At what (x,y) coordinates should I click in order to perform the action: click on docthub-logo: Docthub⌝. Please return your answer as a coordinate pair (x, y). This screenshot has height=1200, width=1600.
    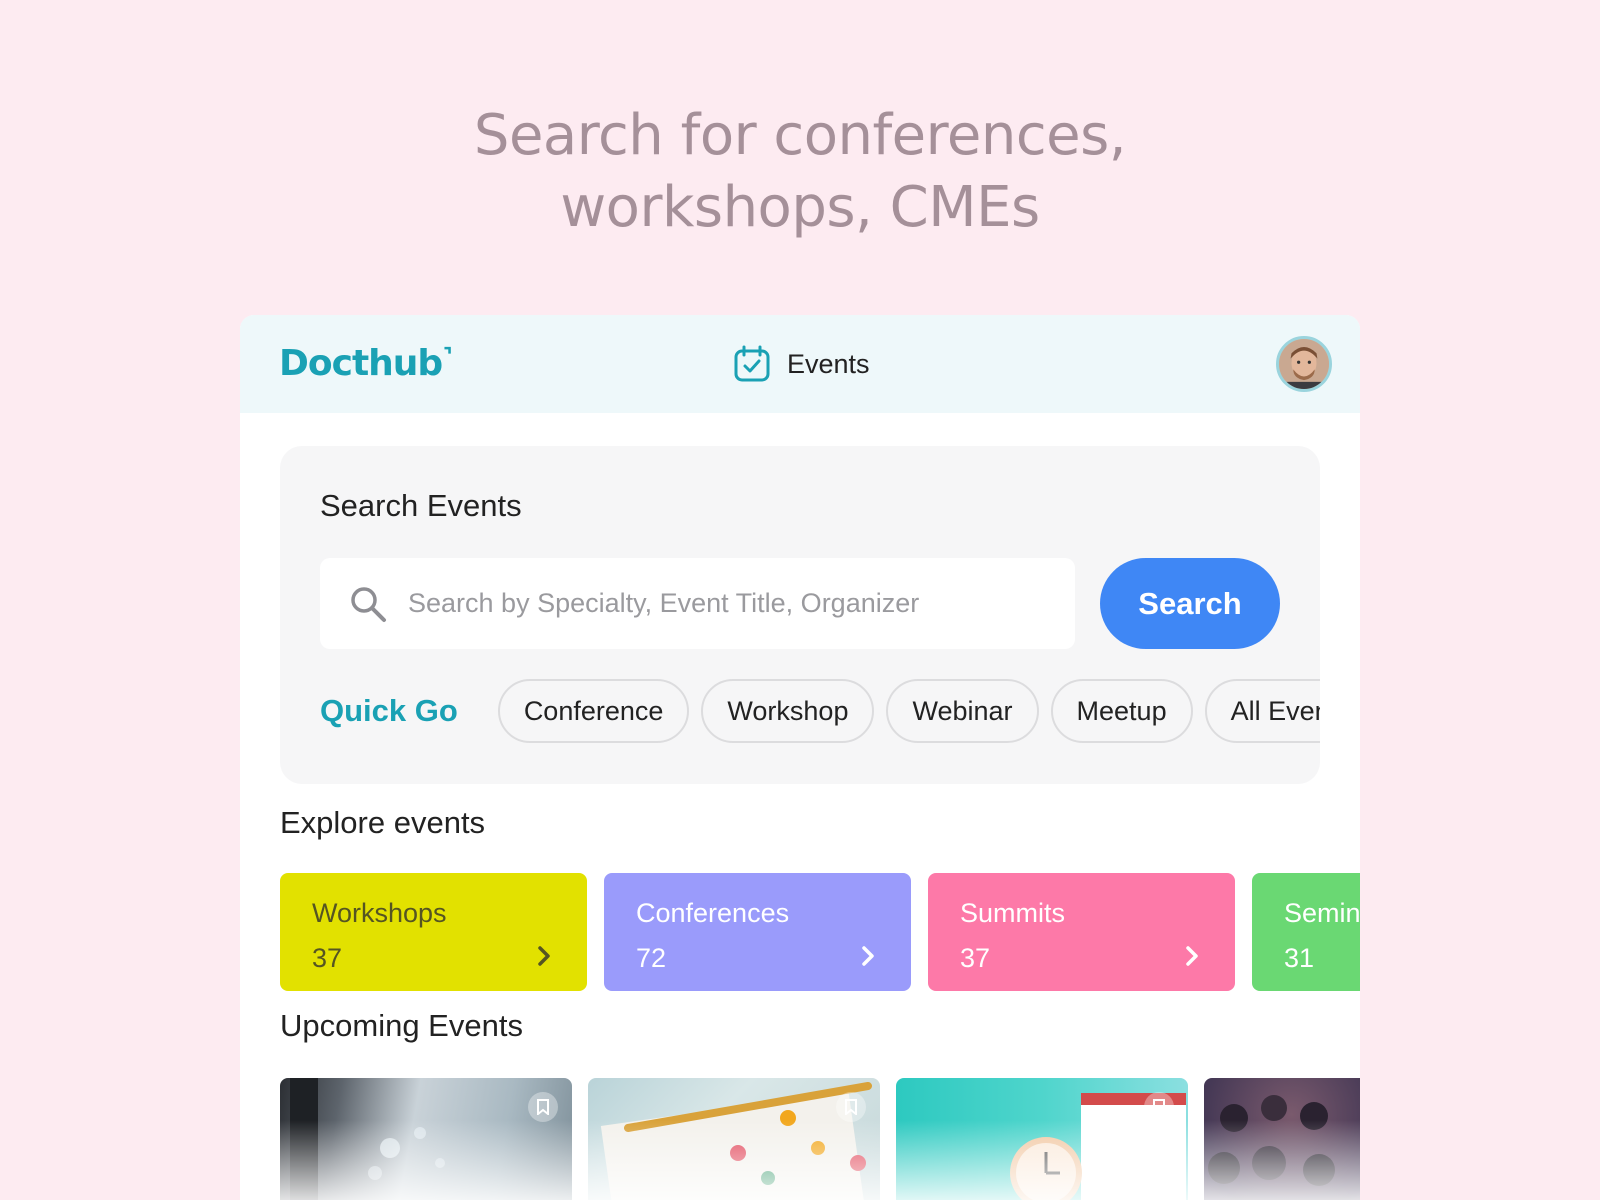
    Looking at the image, I should click on (366, 363).